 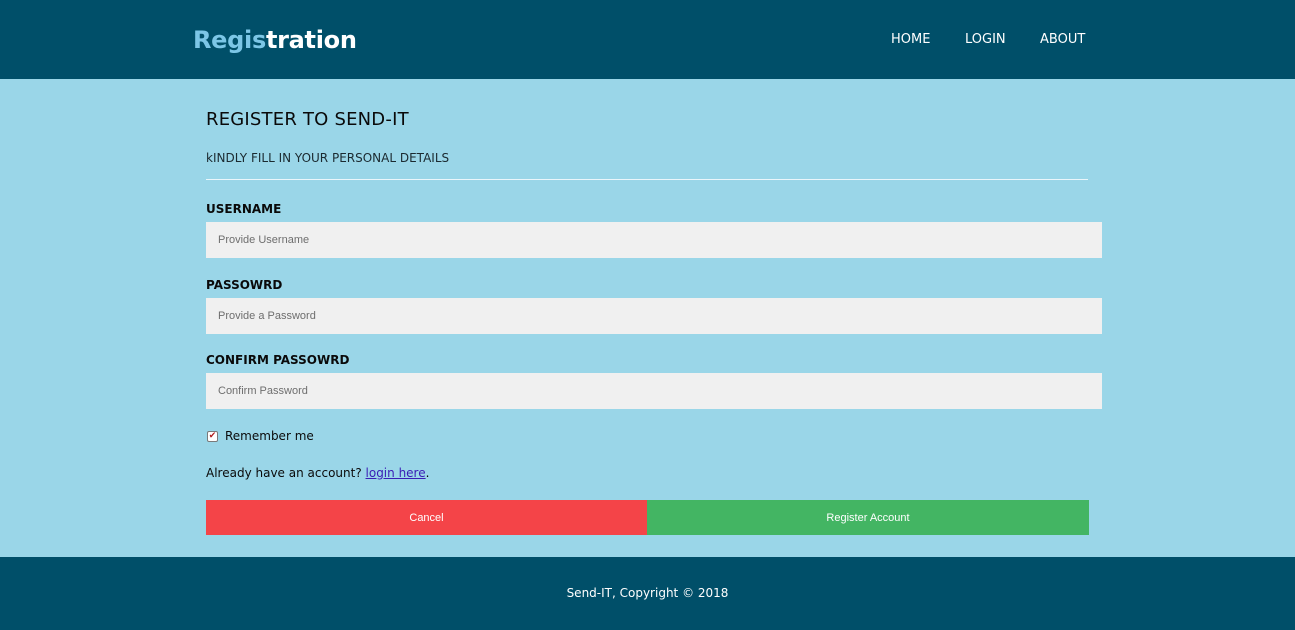 I want to click on site-header: Registration HOME LOGIN ABOUT, so click(x=647, y=39).